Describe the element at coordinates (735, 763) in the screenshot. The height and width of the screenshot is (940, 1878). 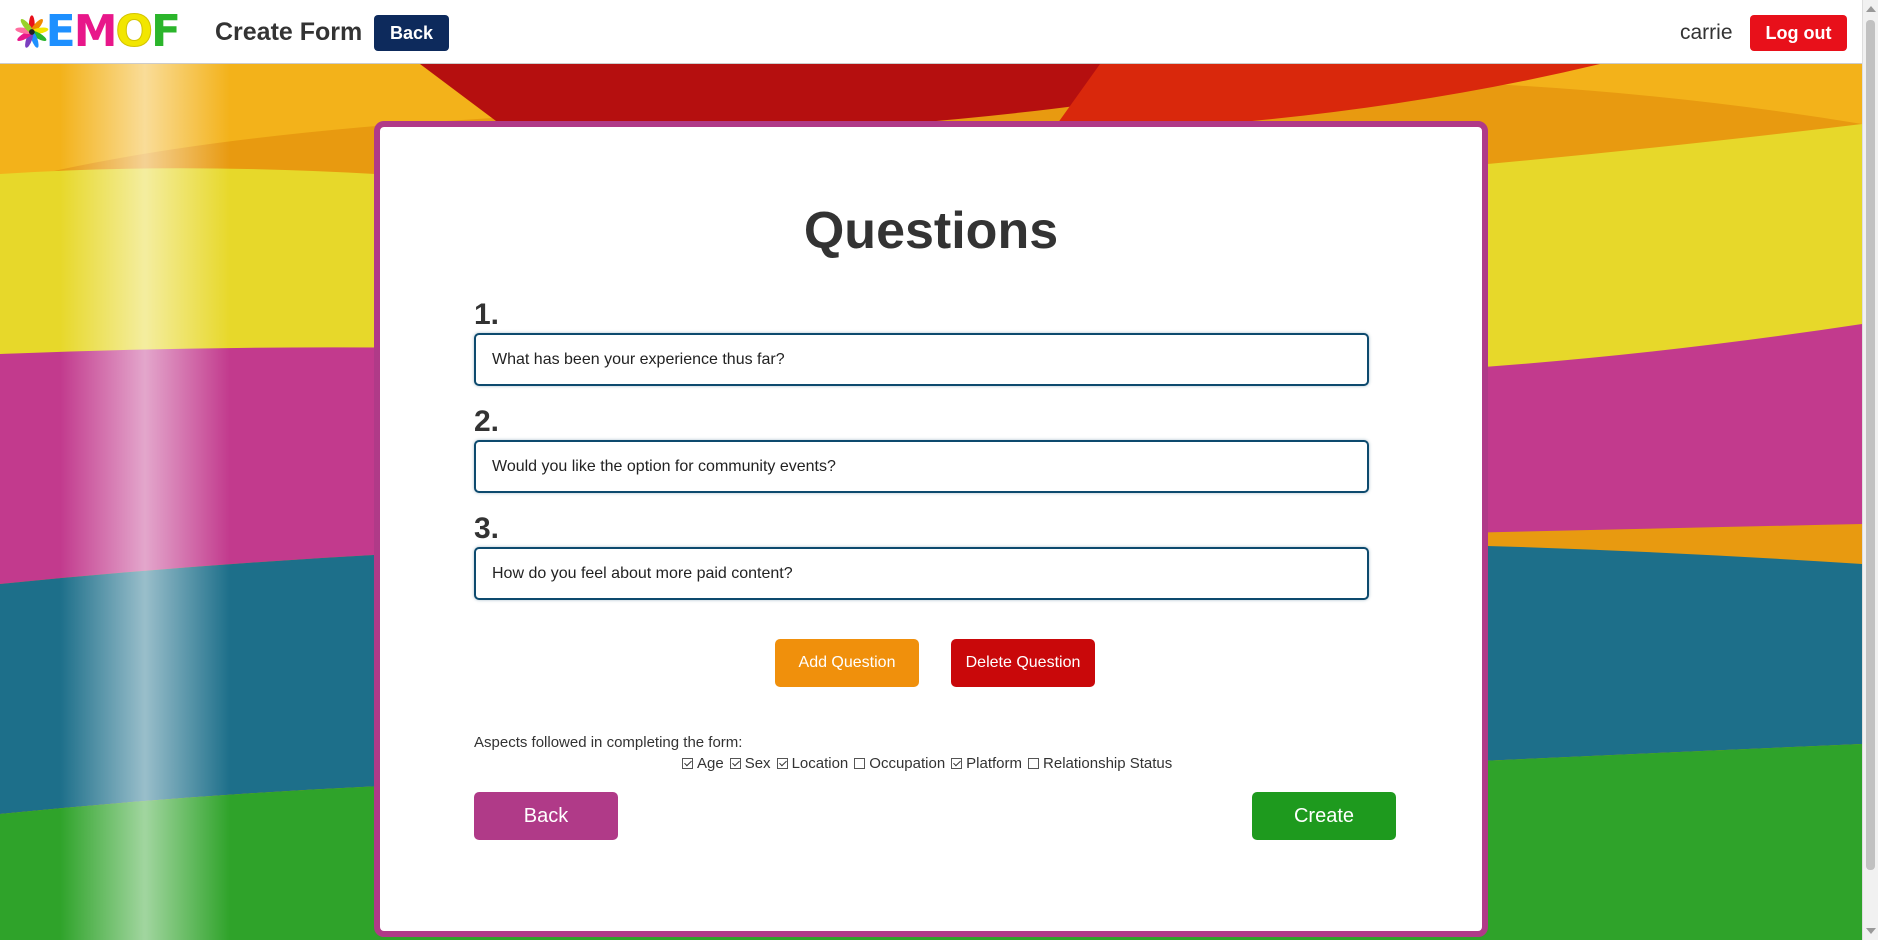
I see `sex-checkbox` at that location.